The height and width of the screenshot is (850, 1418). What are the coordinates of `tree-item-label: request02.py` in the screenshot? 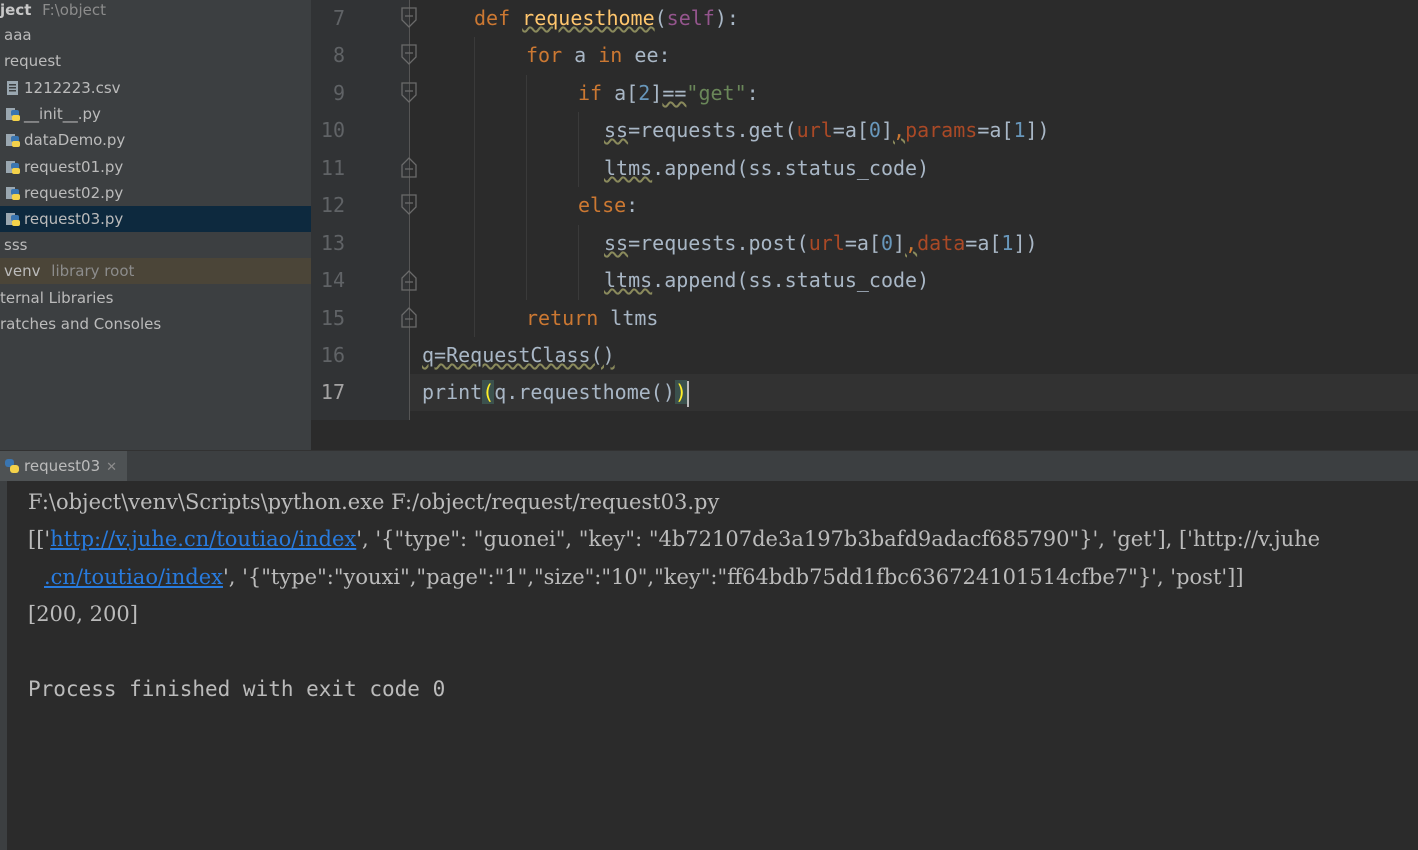 It's located at (74, 193).